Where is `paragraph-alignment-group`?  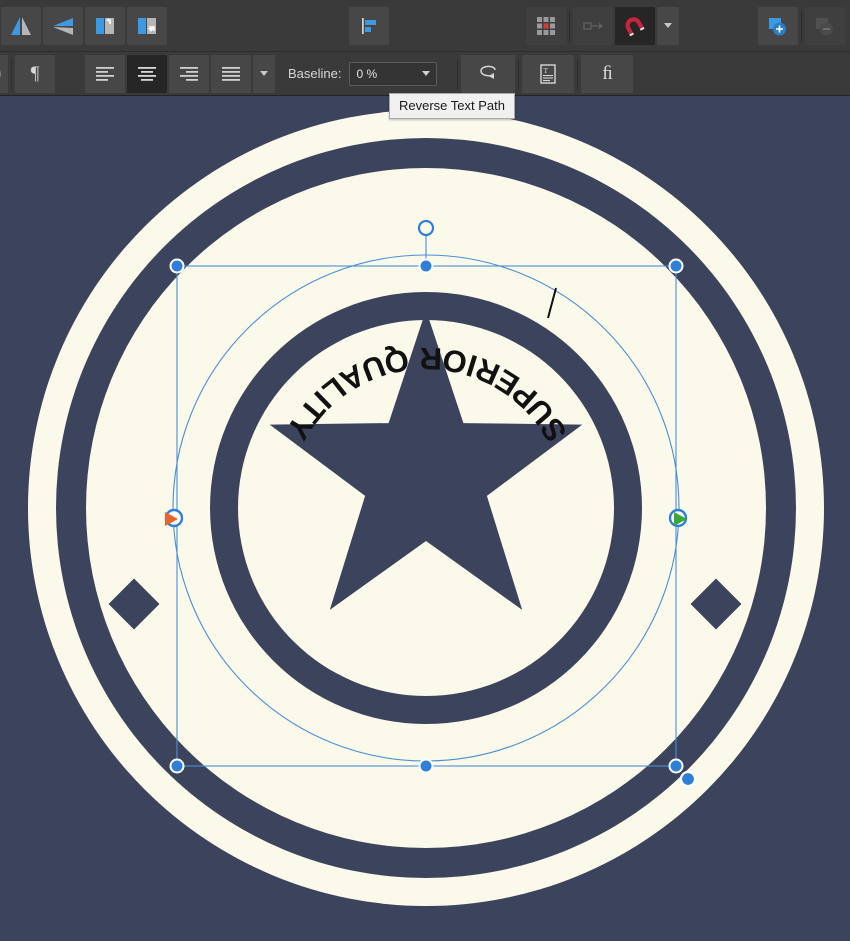
paragraph-alignment-group is located at coordinates (180, 73).